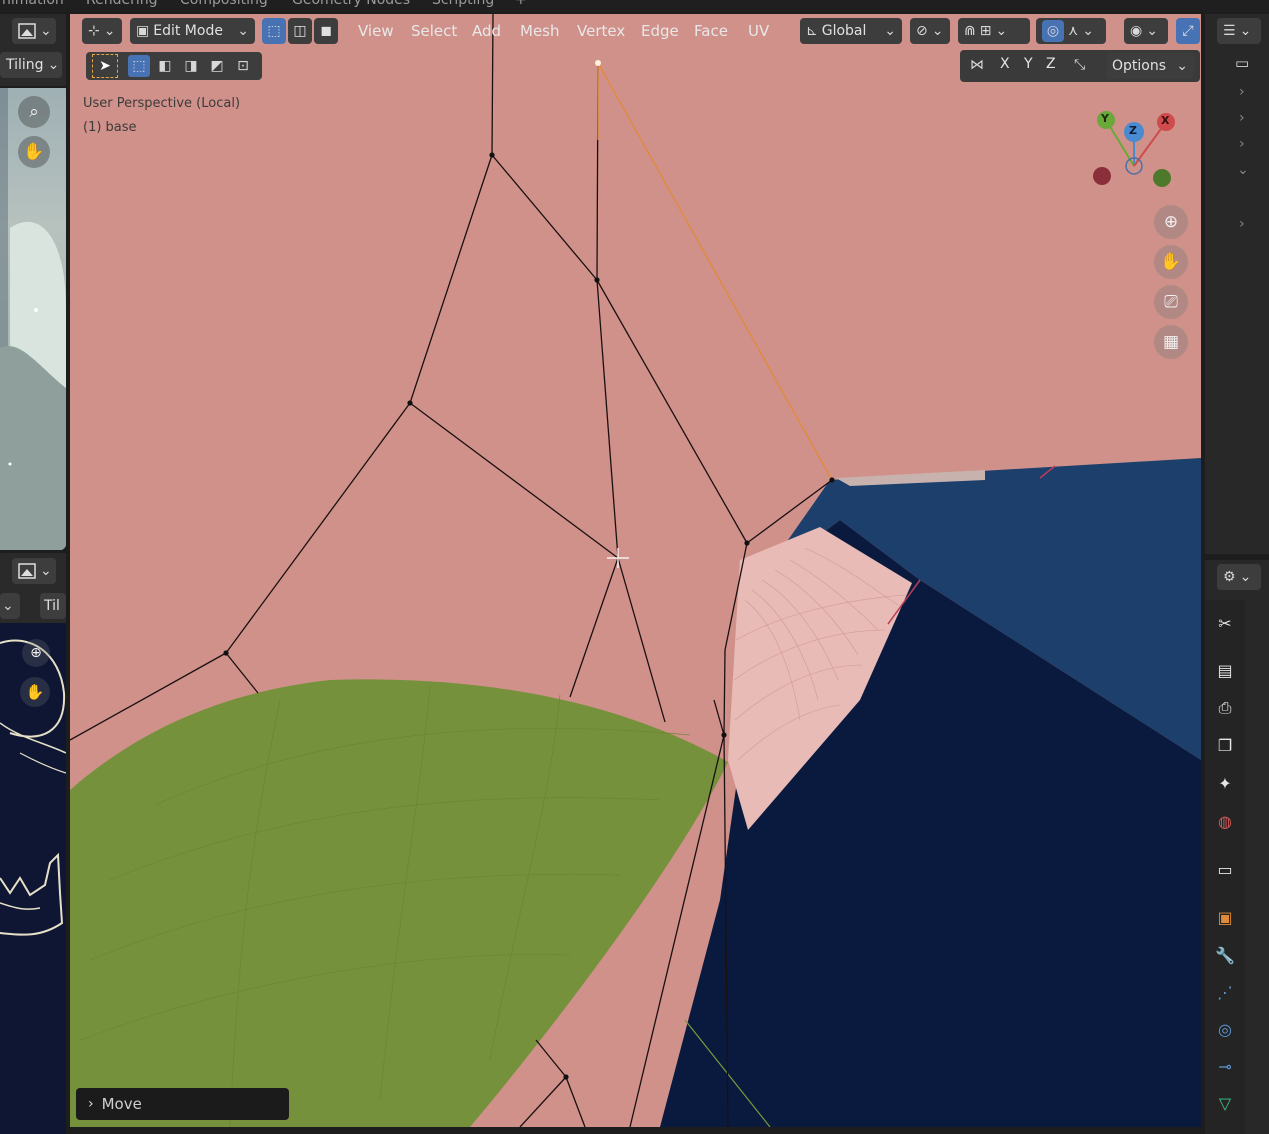 The width and height of the screenshot is (1269, 1134). What do you see at coordinates (1225, 955) in the screenshot?
I see `modifier-tab-icon: 🔧` at bounding box center [1225, 955].